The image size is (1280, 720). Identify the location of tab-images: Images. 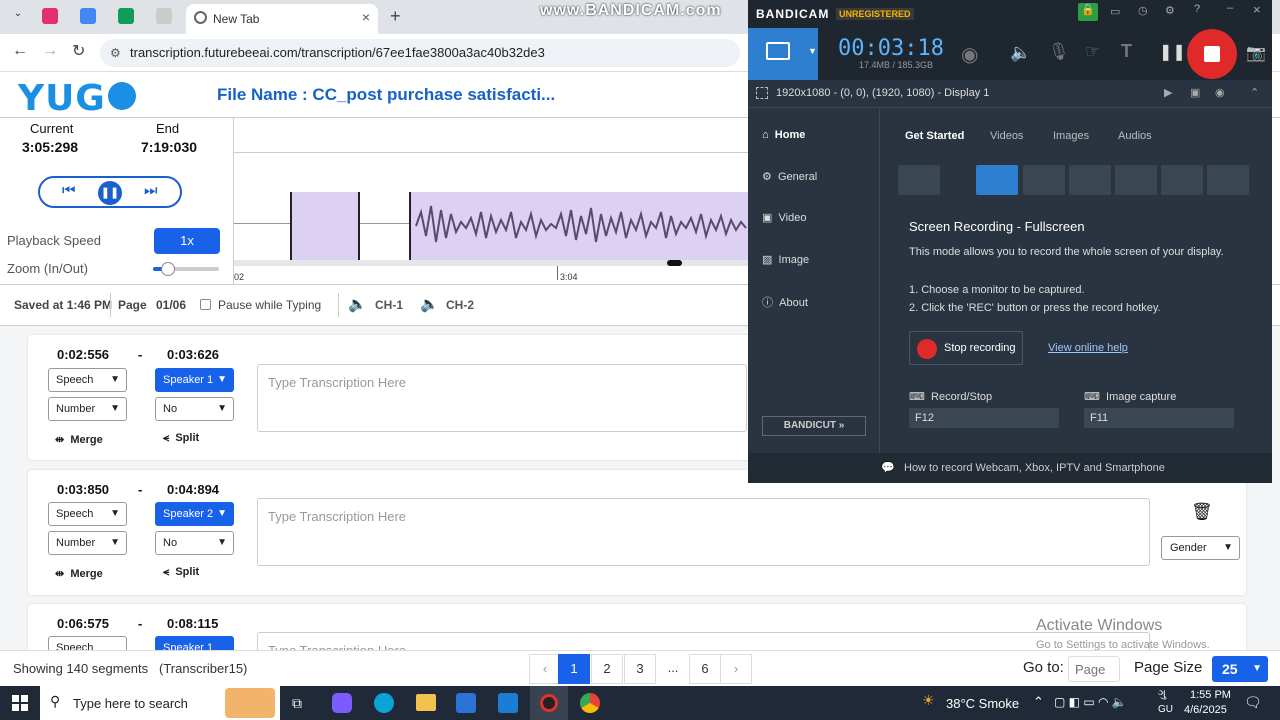
(1071, 136).